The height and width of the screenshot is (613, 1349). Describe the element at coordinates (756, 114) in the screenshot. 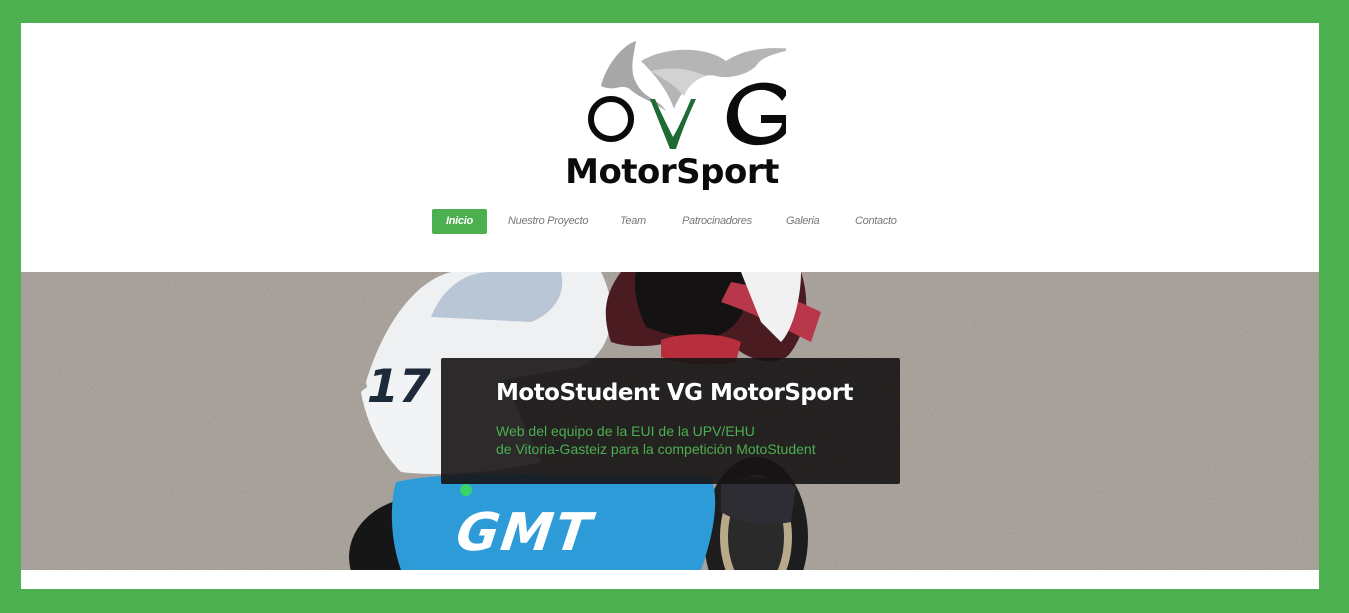

I see `logo-g-letter` at that location.